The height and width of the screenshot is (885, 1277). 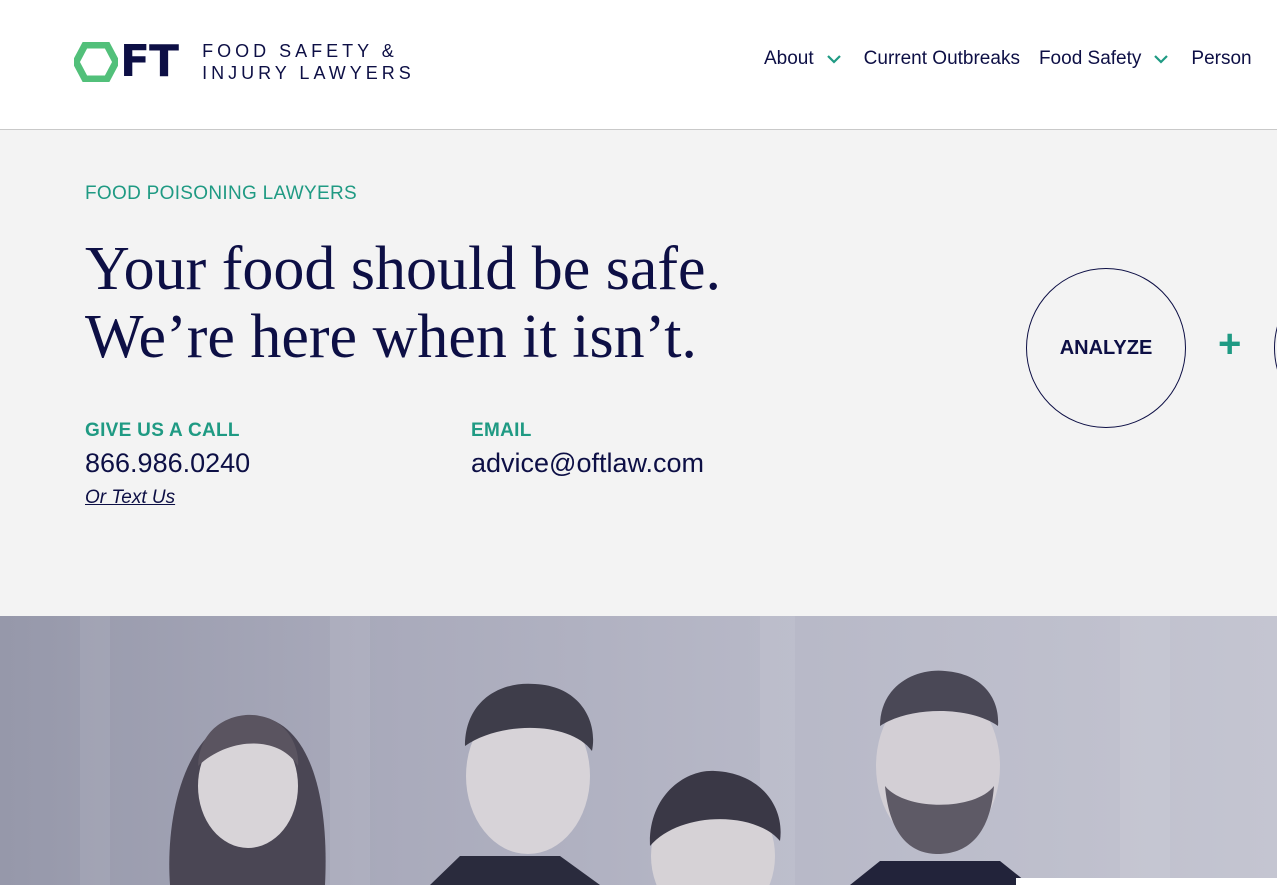 I want to click on analyze-label: ANALYZE, so click(x=1106, y=347).